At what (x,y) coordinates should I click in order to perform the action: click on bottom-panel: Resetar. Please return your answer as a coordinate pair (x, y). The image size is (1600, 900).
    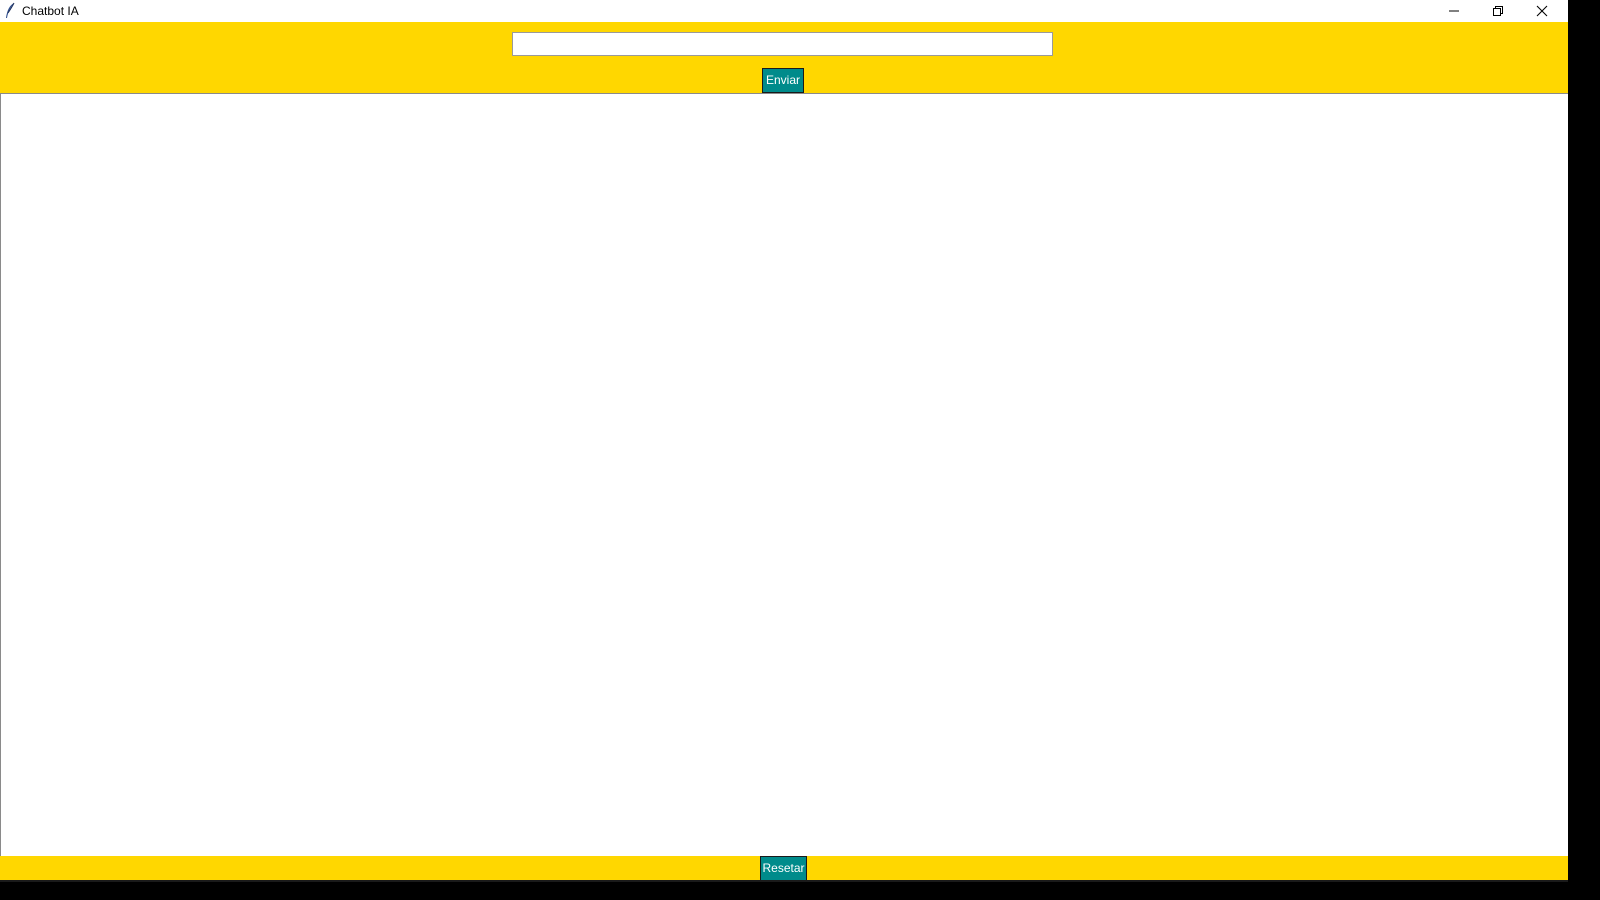
    Looking at the image, I should click on (784, 869).